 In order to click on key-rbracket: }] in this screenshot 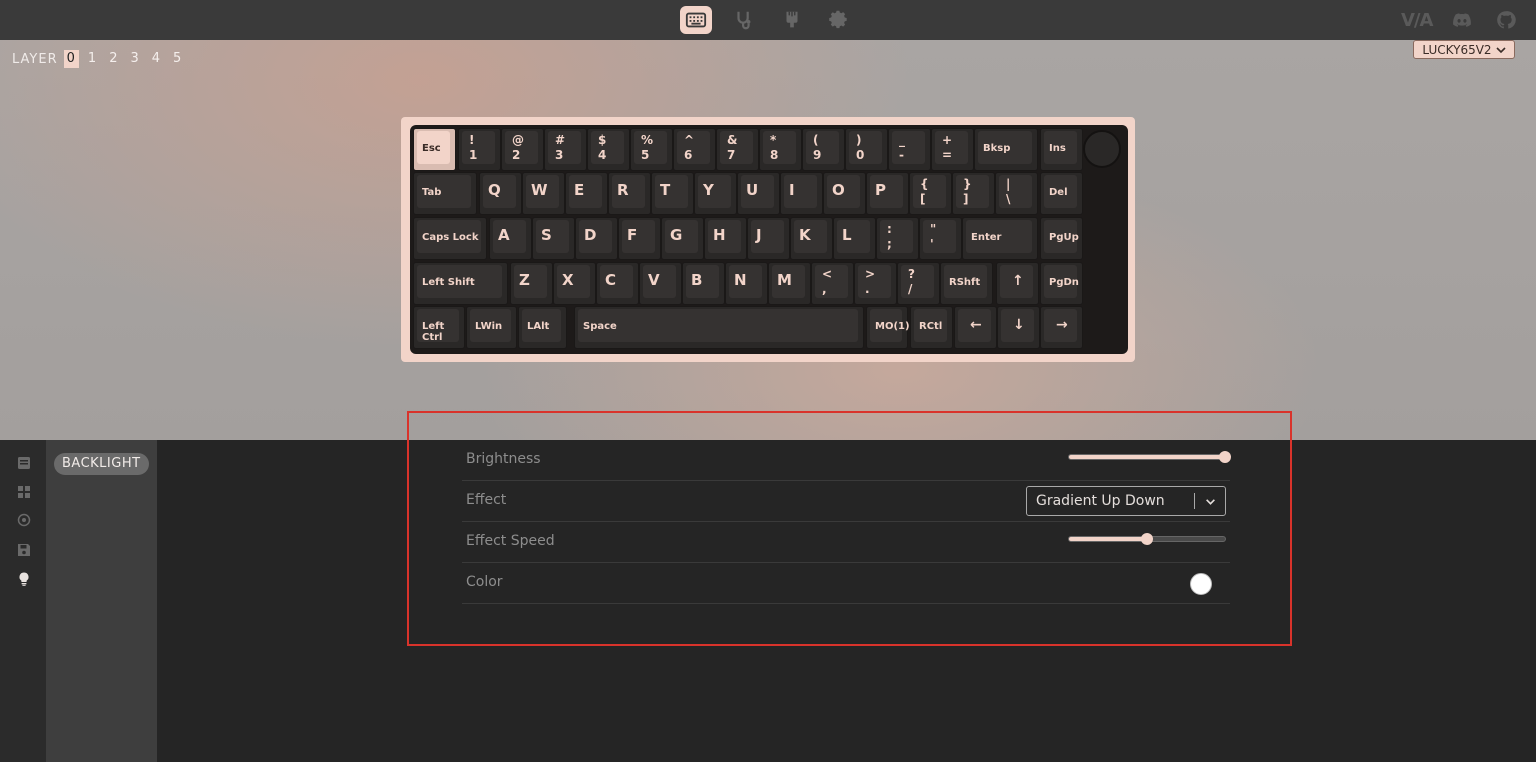, I will do `click(973, 193)`.